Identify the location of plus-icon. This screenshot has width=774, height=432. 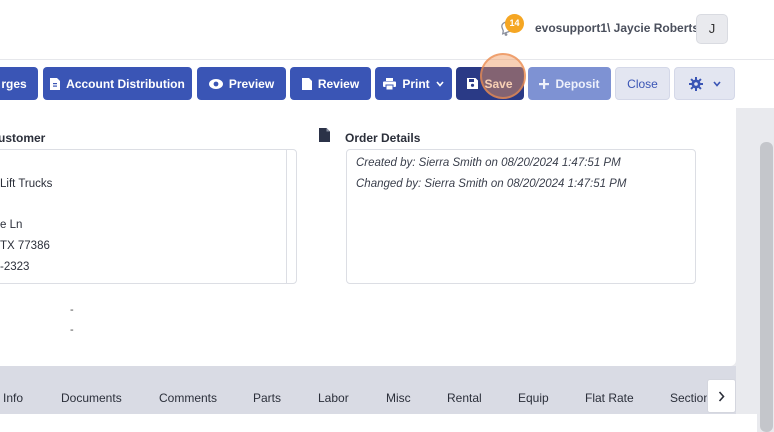
(544, 83).